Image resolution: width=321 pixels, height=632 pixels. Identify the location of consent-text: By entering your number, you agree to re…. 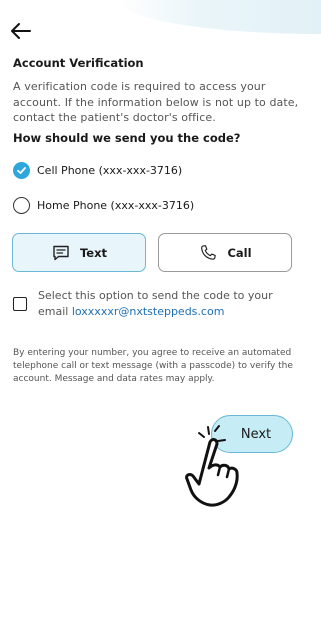
(153, 366).